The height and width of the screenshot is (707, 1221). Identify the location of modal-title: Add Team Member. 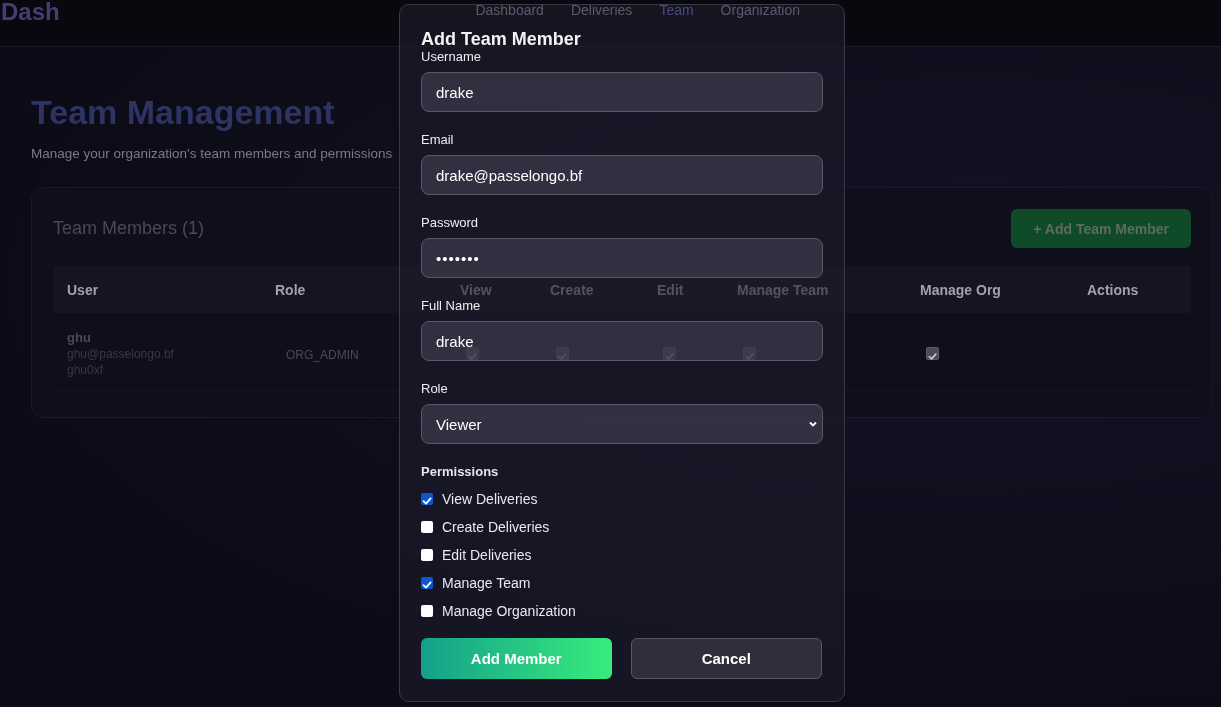
(501, 39).